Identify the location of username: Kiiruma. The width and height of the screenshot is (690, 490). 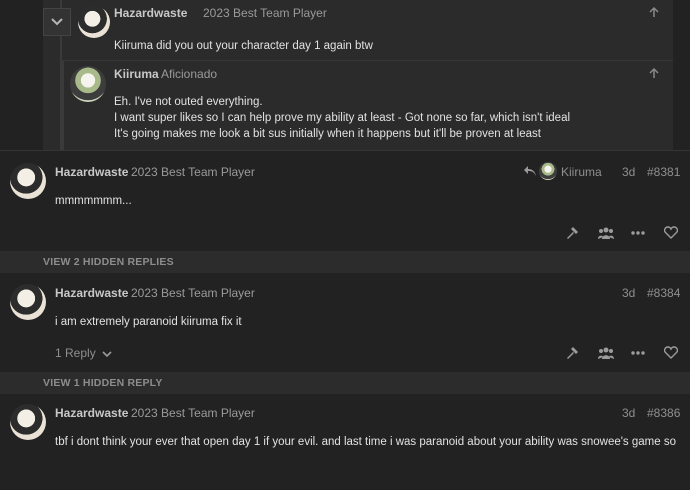
(136, 74).